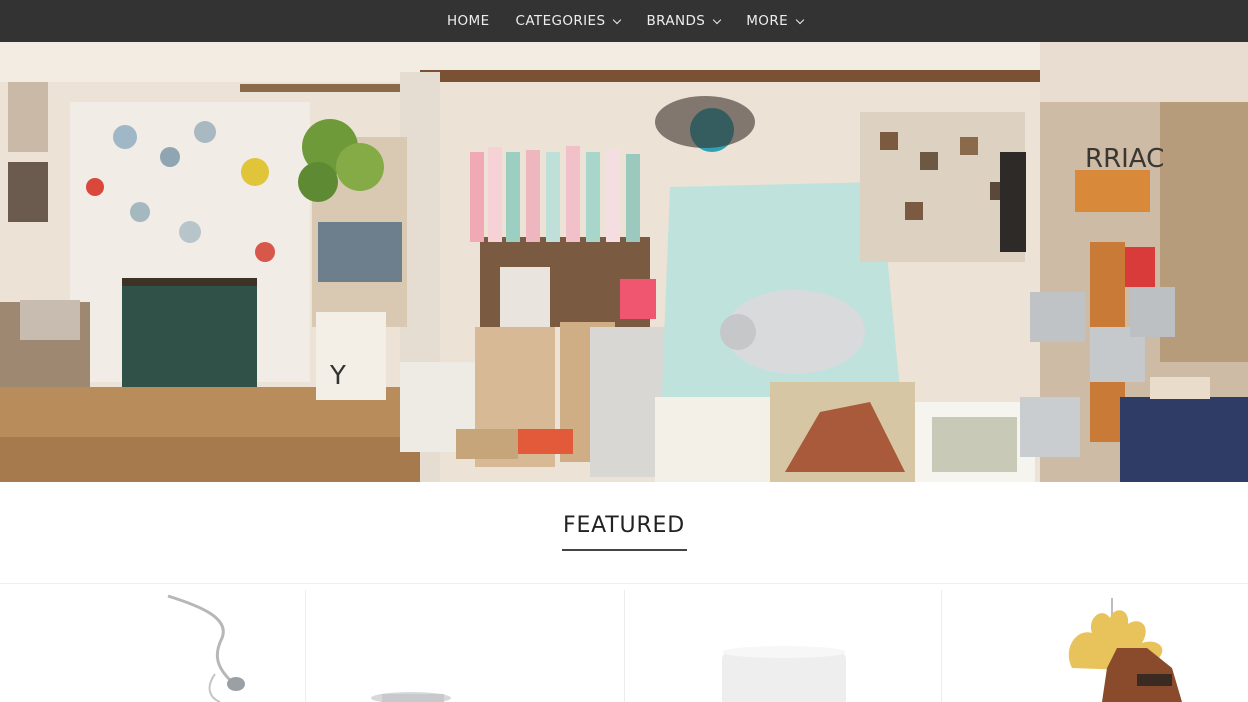  I want to click on nav-categories-label: CATEGORIES, so click(560, 21).